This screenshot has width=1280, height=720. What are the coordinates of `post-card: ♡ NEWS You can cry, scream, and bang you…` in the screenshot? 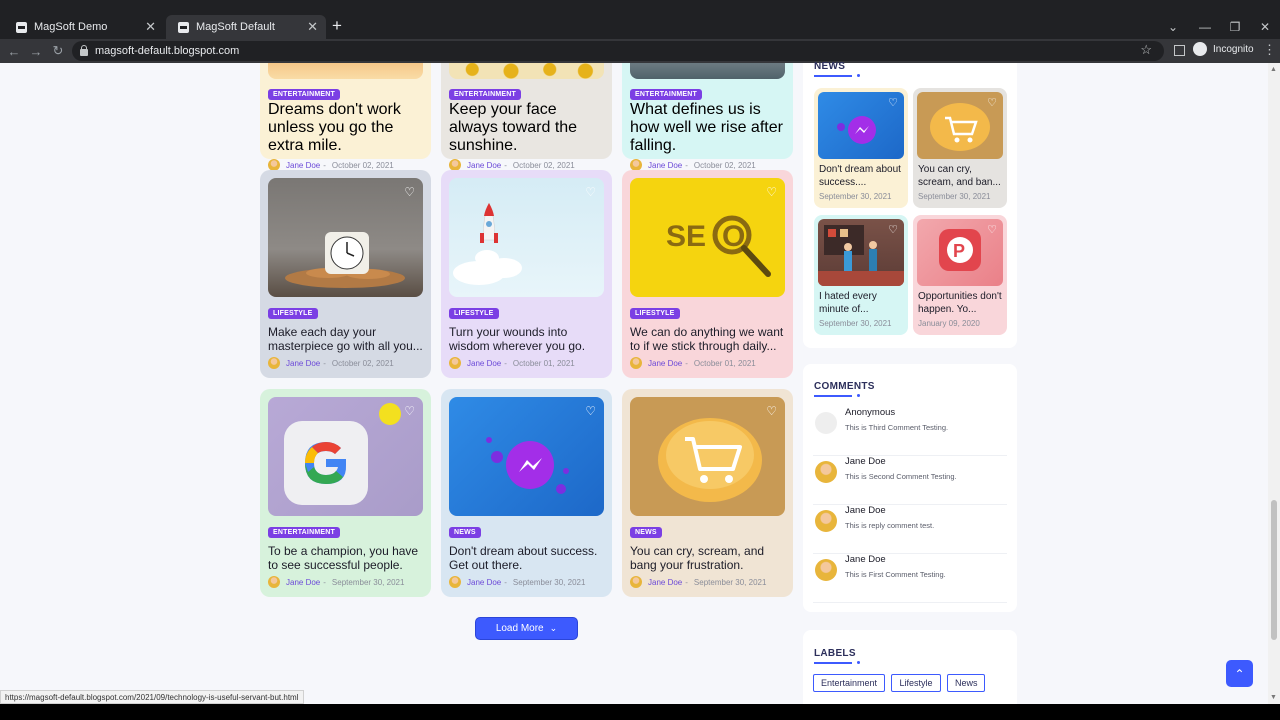 It's located at (707, 493).